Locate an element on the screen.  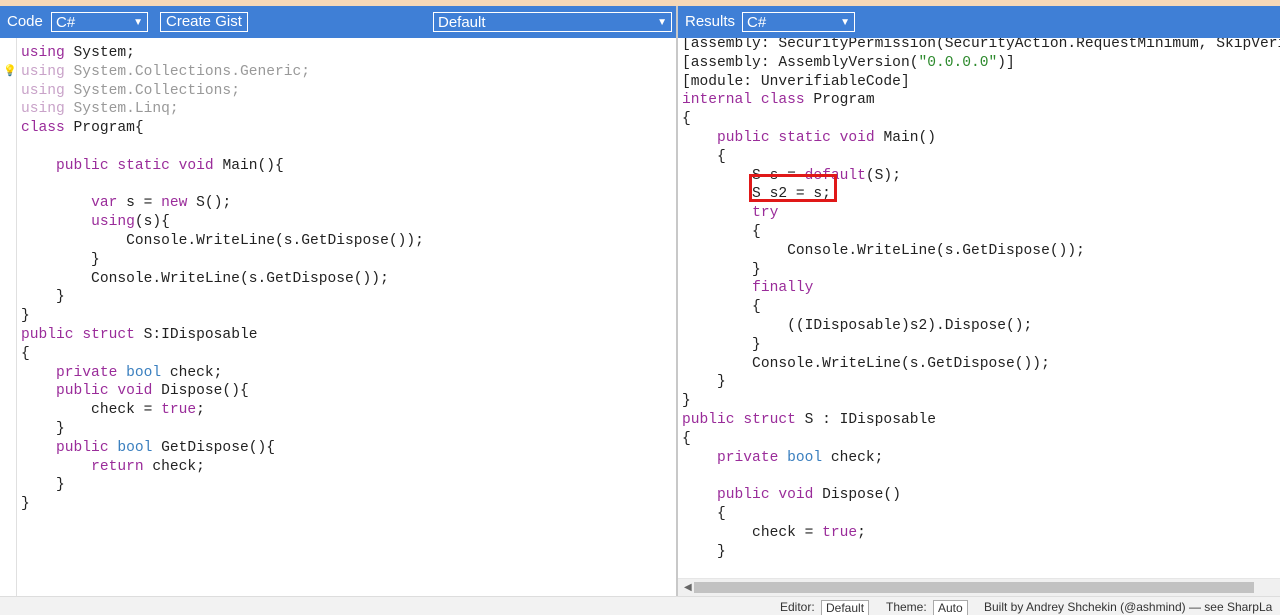
source-code-line: using System.Collections.Generic; is located at coordinates (166, 71).